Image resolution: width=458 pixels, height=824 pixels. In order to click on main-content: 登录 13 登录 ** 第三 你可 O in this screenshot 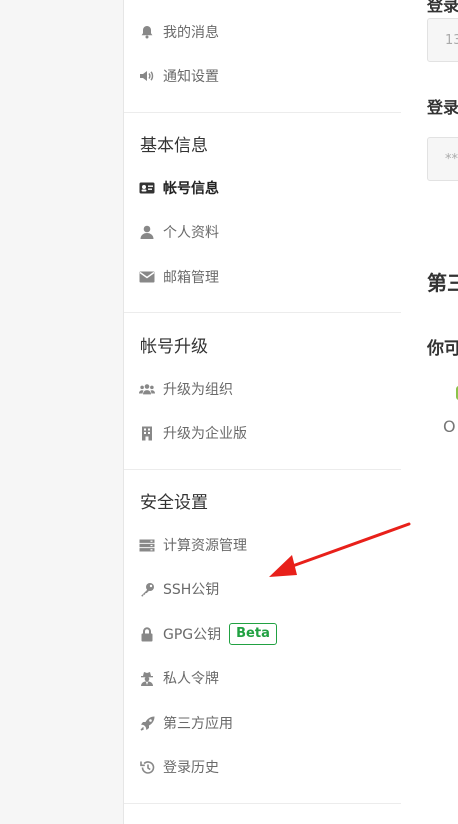, I will do `click(429, 412)`.